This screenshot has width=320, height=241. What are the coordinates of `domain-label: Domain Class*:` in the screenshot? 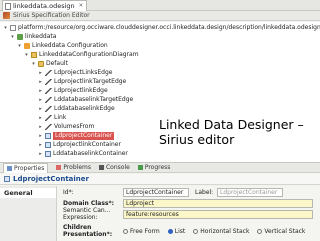 It's located at (89, 203).